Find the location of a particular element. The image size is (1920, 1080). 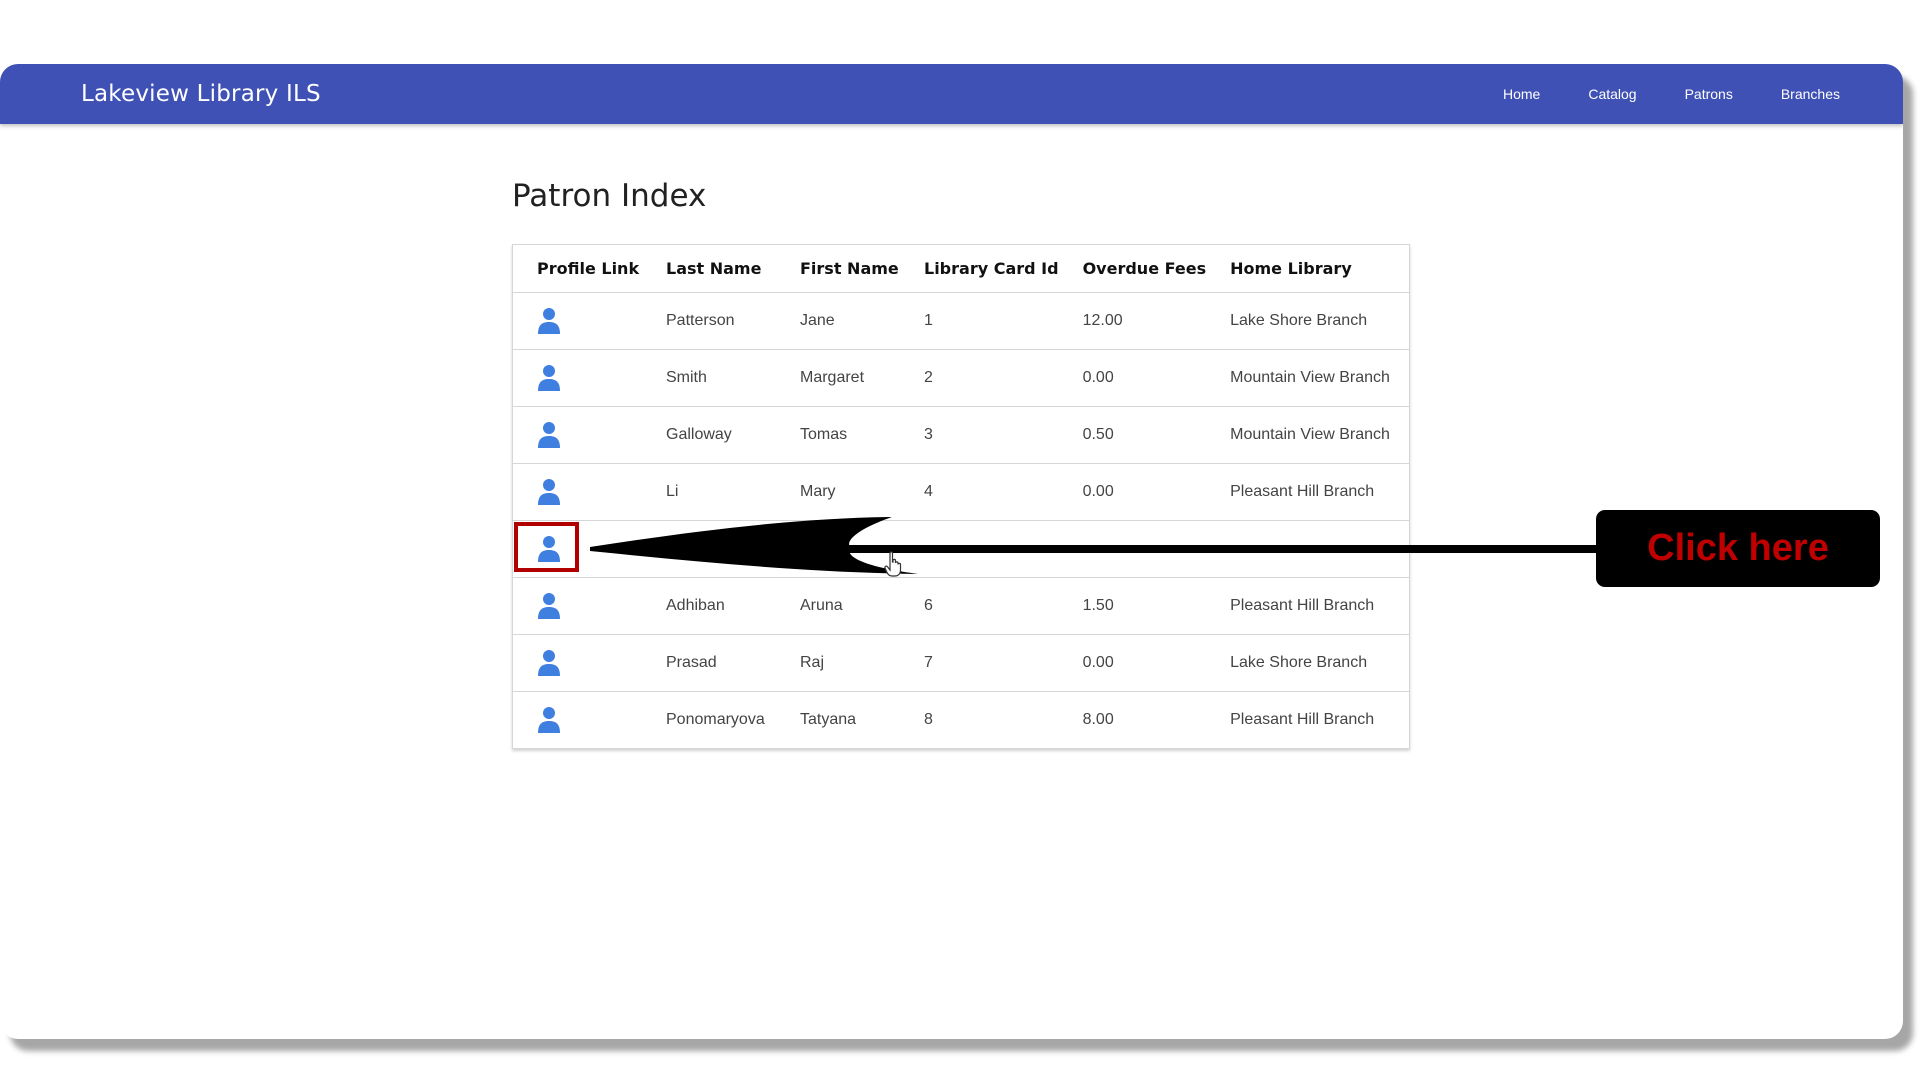

overdue-fees-cell is located at coordinates (1132, 549).